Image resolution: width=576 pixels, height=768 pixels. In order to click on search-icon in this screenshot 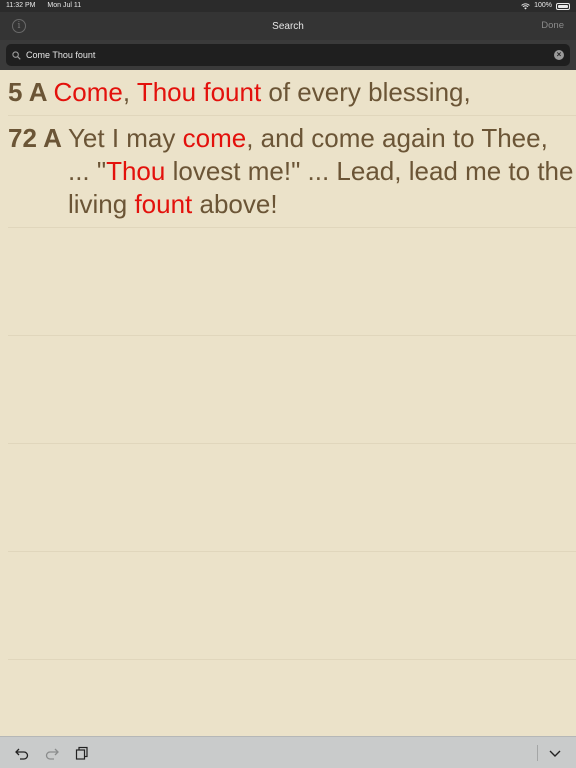, I will do `click(16, 55)`.